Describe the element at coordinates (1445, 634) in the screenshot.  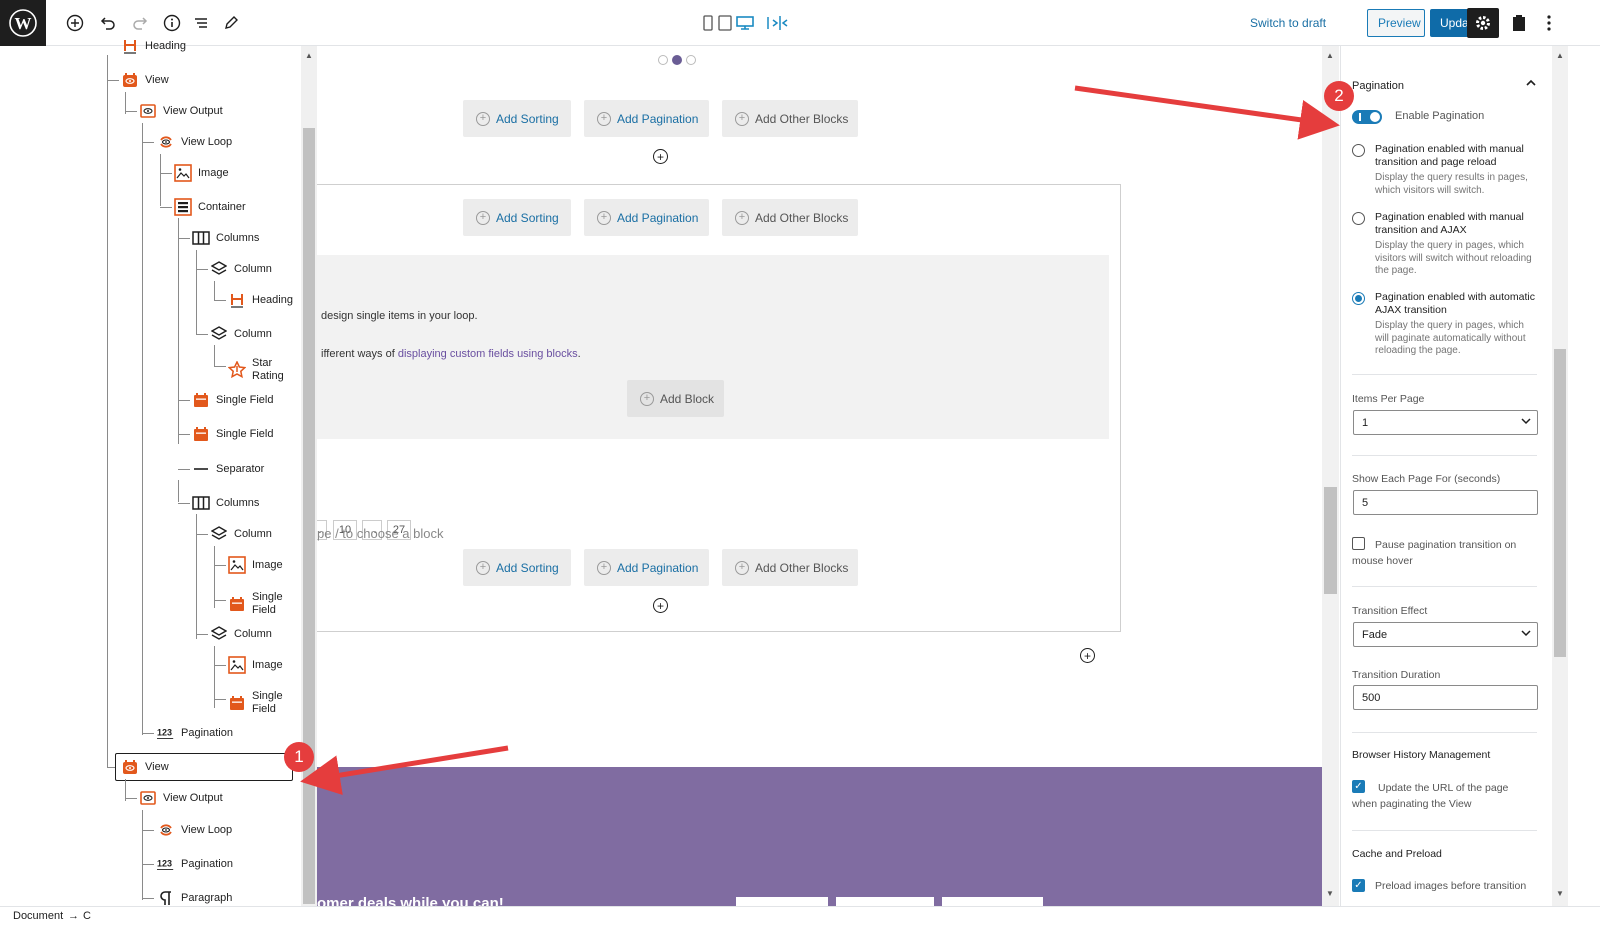
I see `transition-effect-select: Fade` at that location.